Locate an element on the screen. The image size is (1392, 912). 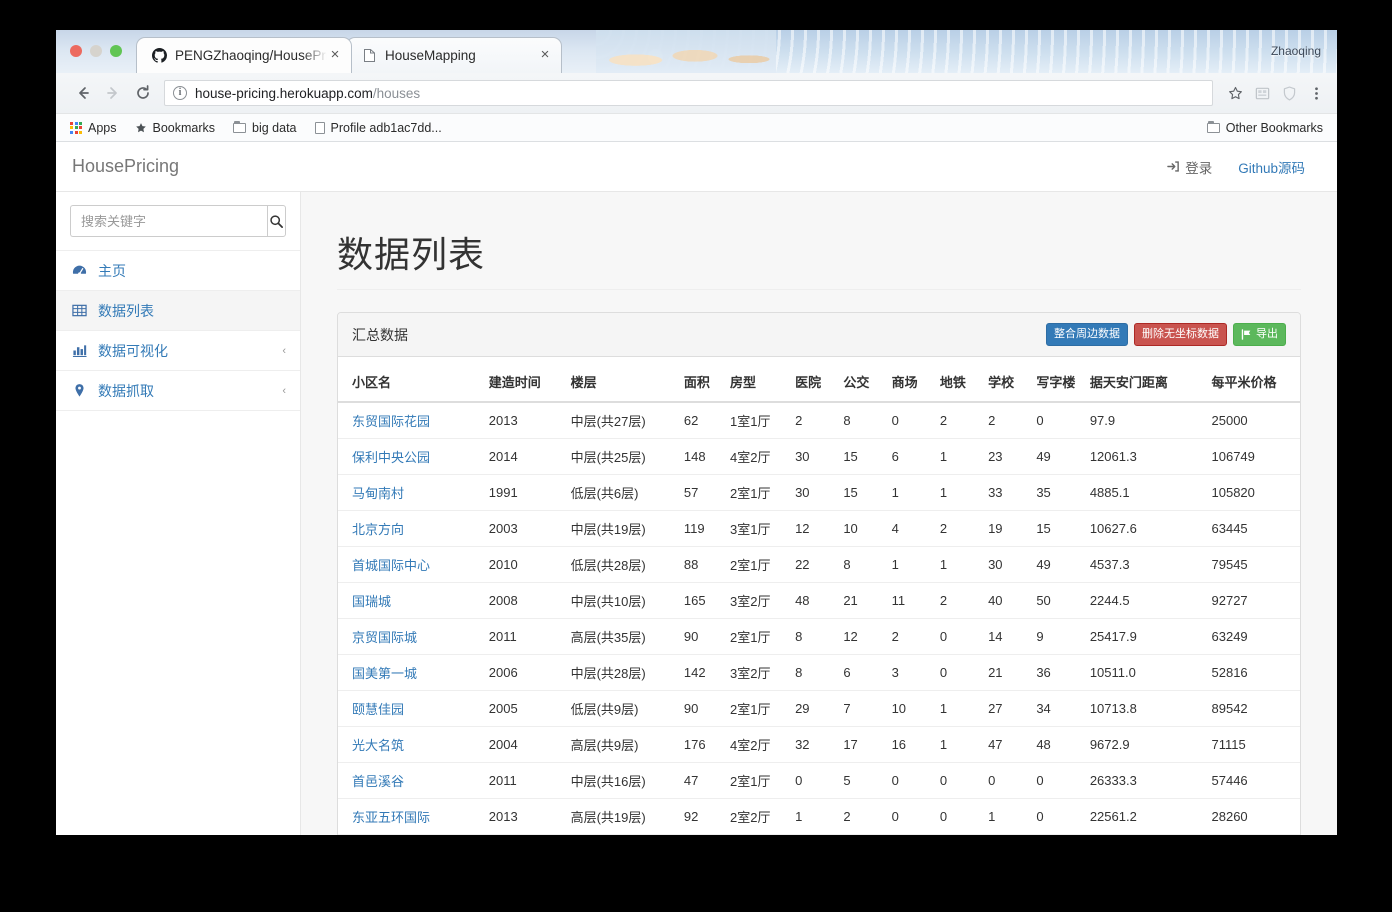
table-icon is located at coordinates (81, 310).